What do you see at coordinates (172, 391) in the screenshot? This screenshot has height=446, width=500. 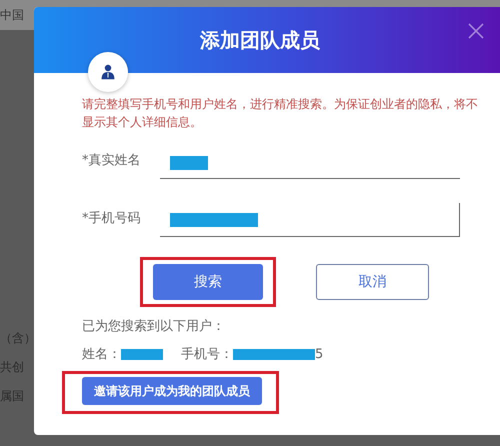 I see `invite-button: 邀请该用户成为我的团队成员` at bounding box center [172, 391].